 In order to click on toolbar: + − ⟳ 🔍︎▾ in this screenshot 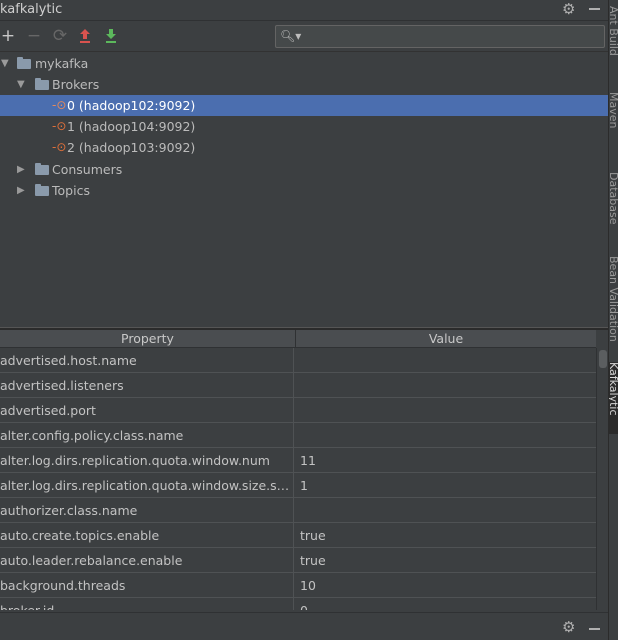, I will do `click(304, 37)`.